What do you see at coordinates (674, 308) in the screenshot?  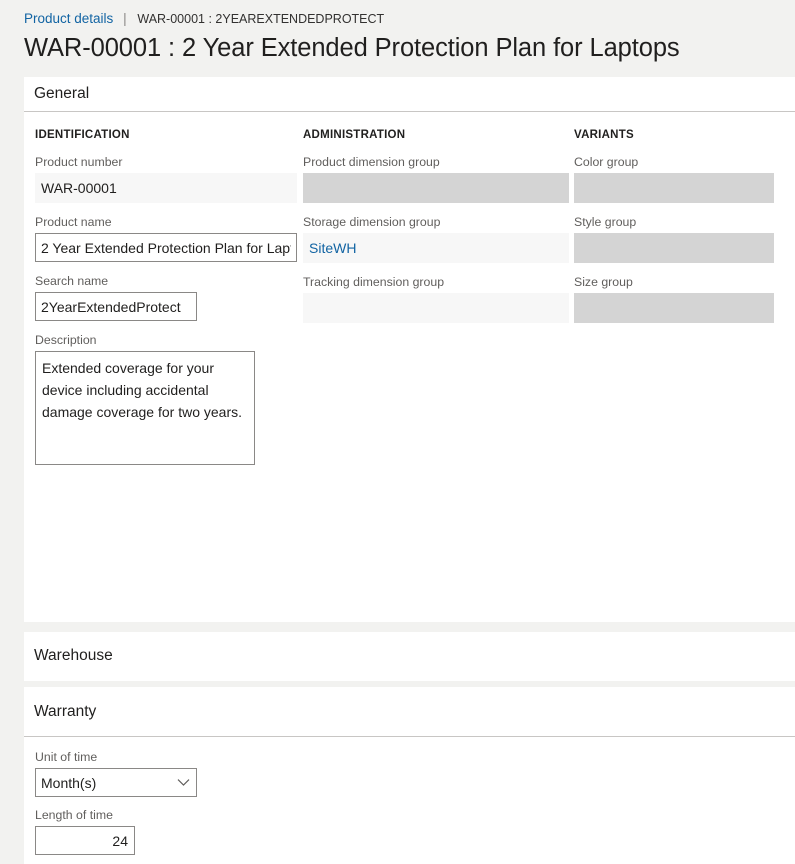 I see `size-group-input` at bounding box center [674, 308].